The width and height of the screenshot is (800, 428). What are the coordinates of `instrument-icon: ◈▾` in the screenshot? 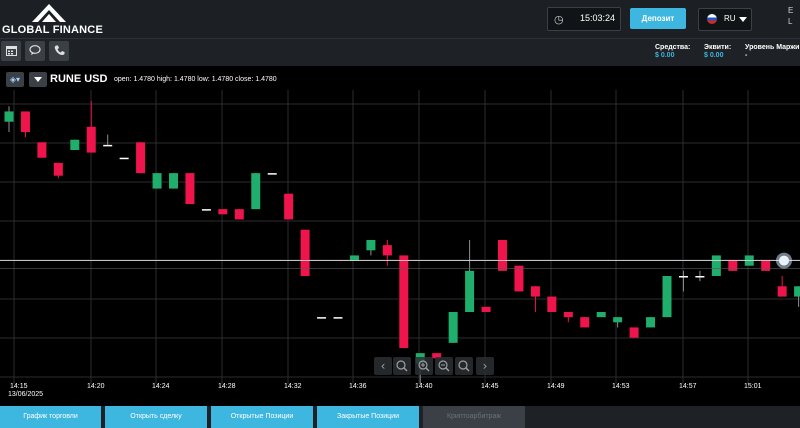 It's located at (15, 79).